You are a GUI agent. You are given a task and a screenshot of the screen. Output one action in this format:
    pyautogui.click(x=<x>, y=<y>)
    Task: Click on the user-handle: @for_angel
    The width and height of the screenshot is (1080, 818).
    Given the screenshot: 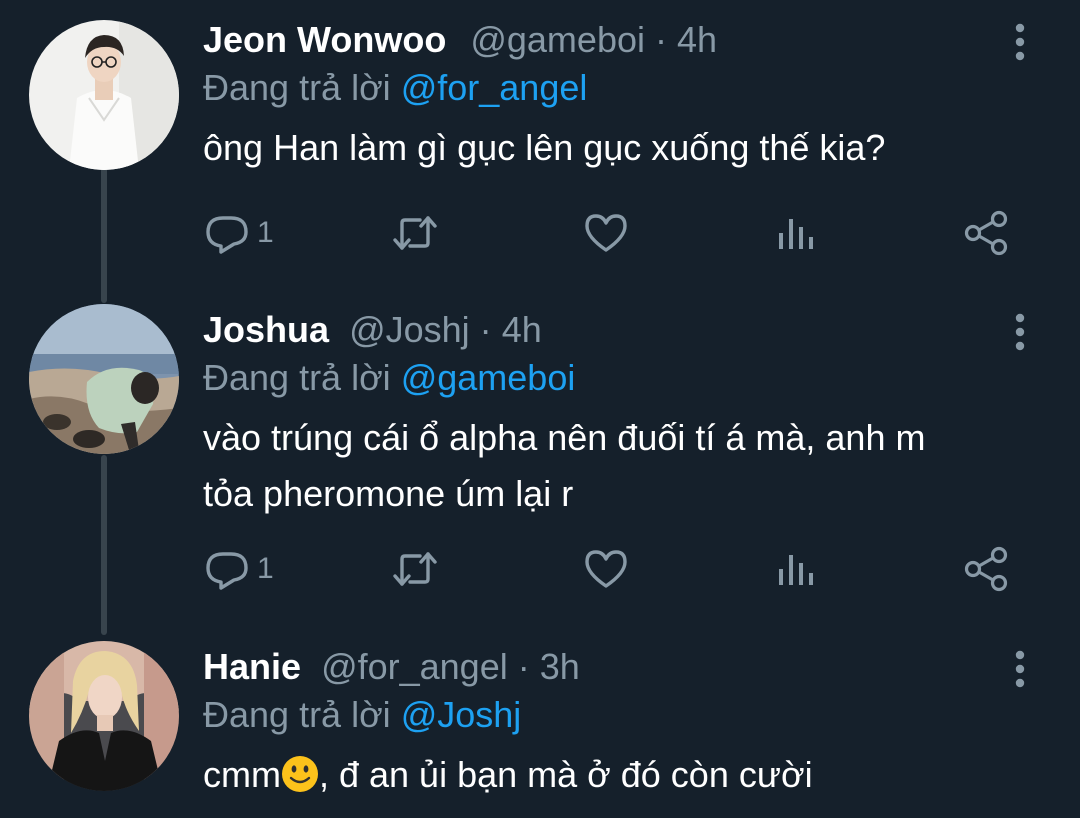 What is the action you would take?
    pyautogui.click(x=414, y=666)
    